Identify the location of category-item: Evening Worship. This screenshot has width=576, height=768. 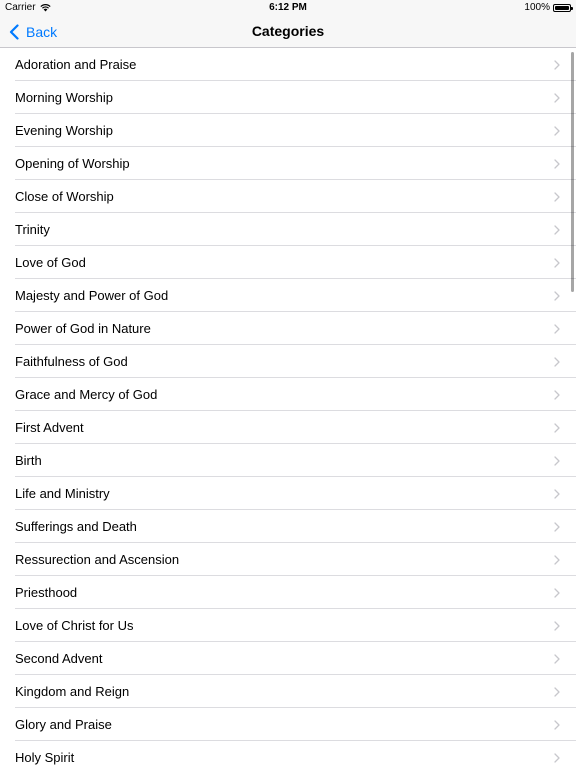
(288, 130).